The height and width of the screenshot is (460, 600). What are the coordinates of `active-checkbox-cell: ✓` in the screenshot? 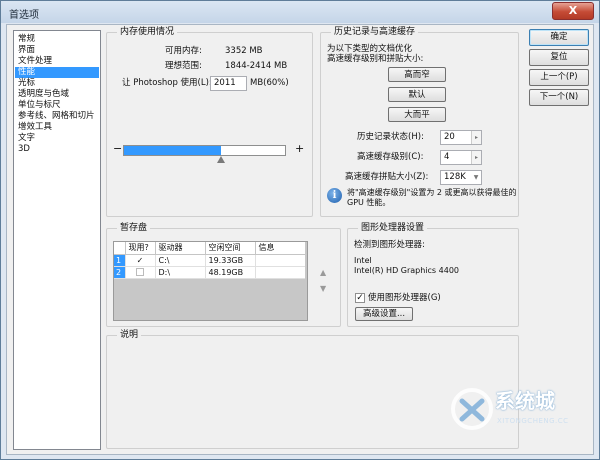 It's located at (140, 260).